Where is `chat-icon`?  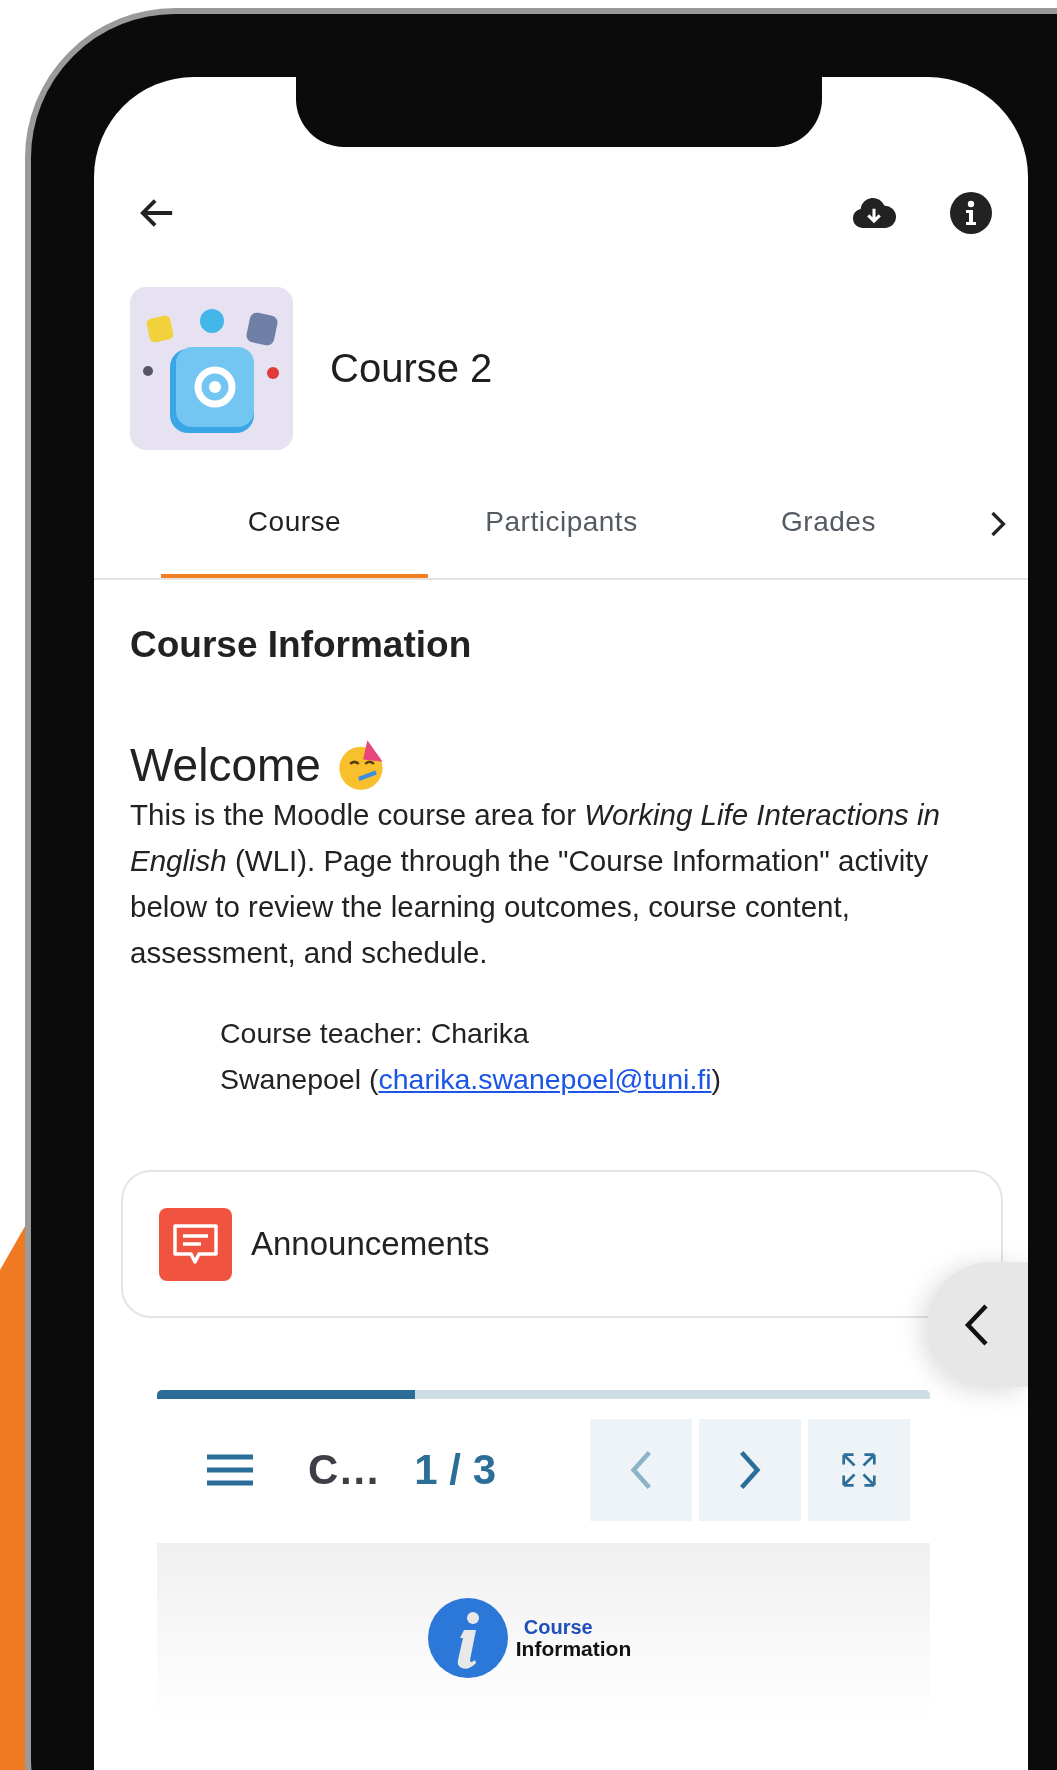 chat-icon is located at coordinates (195, 1244).